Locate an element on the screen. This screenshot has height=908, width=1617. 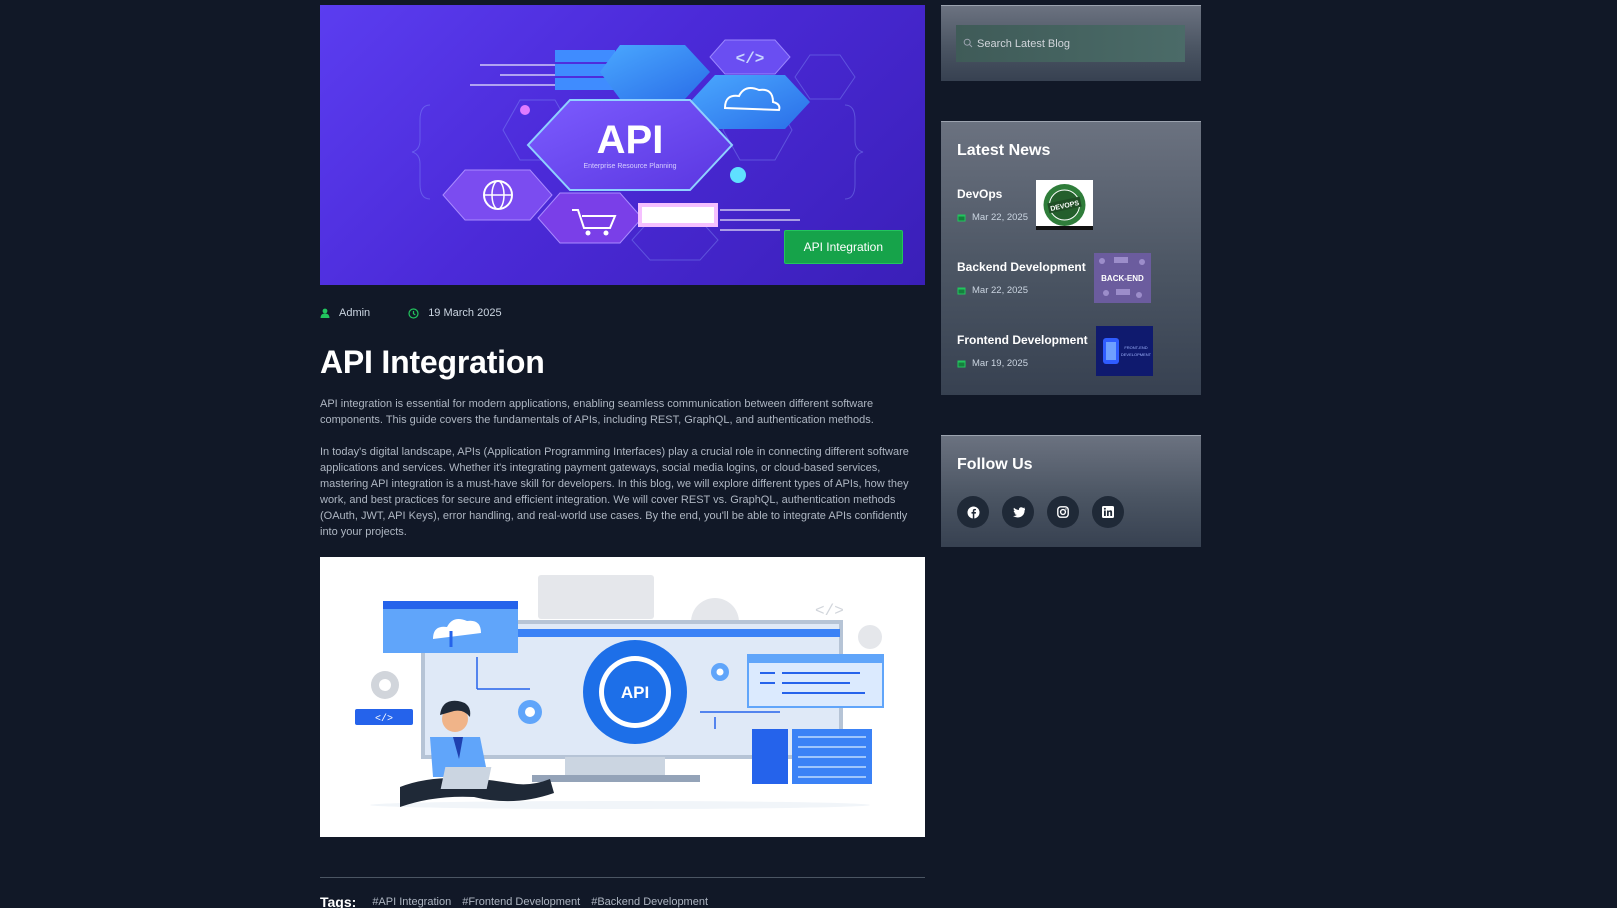
news-thumbnail: FRONT-END DEVELOPMENT is located at coordinates (1124, 351).